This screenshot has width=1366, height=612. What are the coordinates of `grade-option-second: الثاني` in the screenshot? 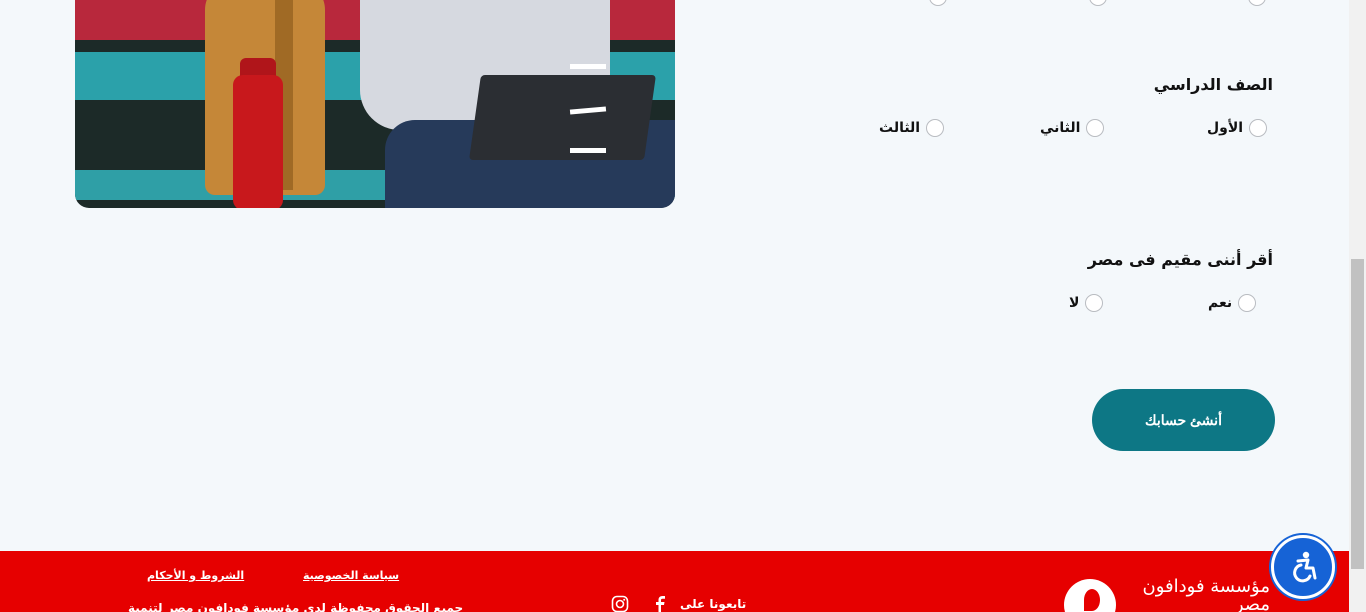 It's located at (1072, 128).